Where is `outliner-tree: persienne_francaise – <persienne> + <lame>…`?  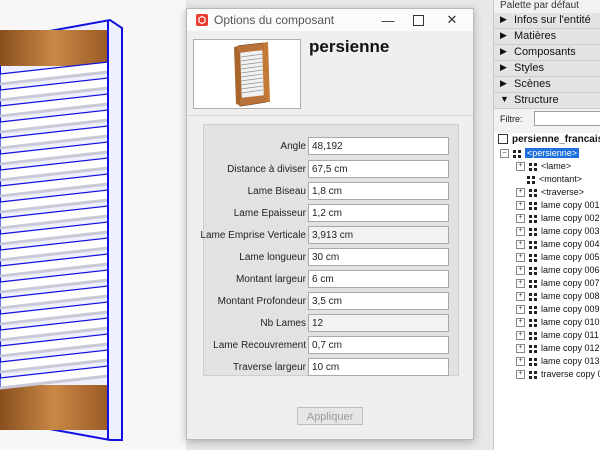 outliner-tree: persienne_francaise – <persienne> + <lame>… is located at coordinates (547, 291).